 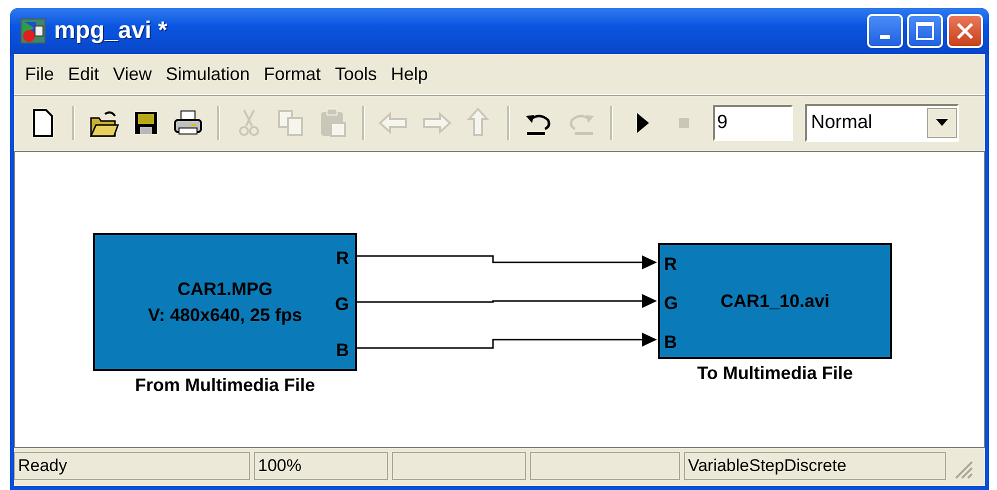 What do you see at coordinates (885, 31) in the screenshot?
I see `minimize-button` at bounding box center [885, 31].